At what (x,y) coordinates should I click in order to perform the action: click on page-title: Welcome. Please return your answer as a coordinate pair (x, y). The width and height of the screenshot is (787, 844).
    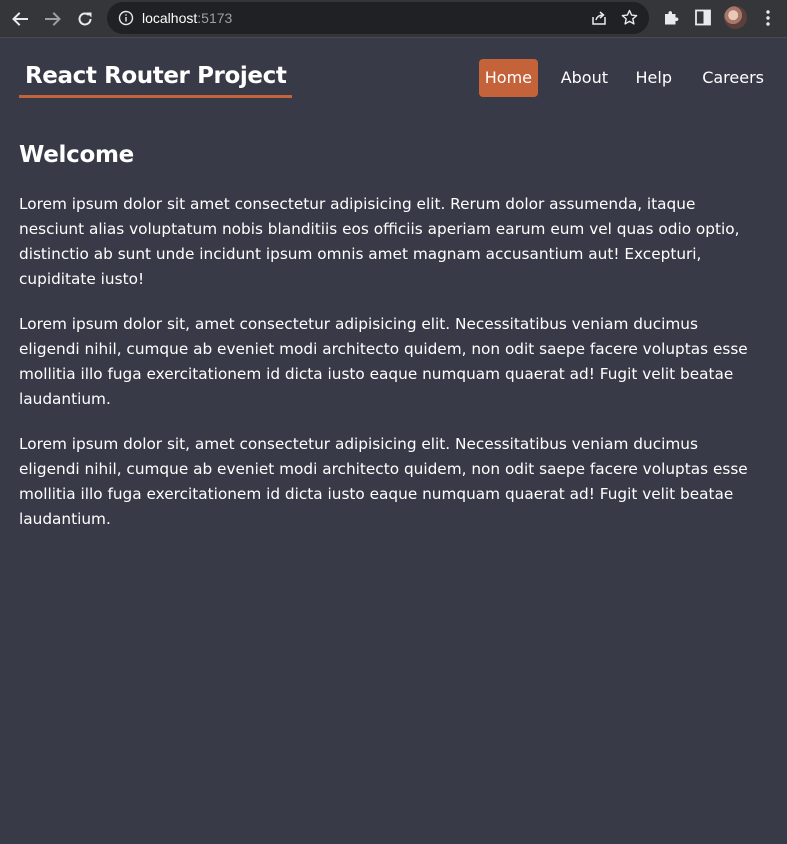
    Looking at the image, I should click on (76, 155).